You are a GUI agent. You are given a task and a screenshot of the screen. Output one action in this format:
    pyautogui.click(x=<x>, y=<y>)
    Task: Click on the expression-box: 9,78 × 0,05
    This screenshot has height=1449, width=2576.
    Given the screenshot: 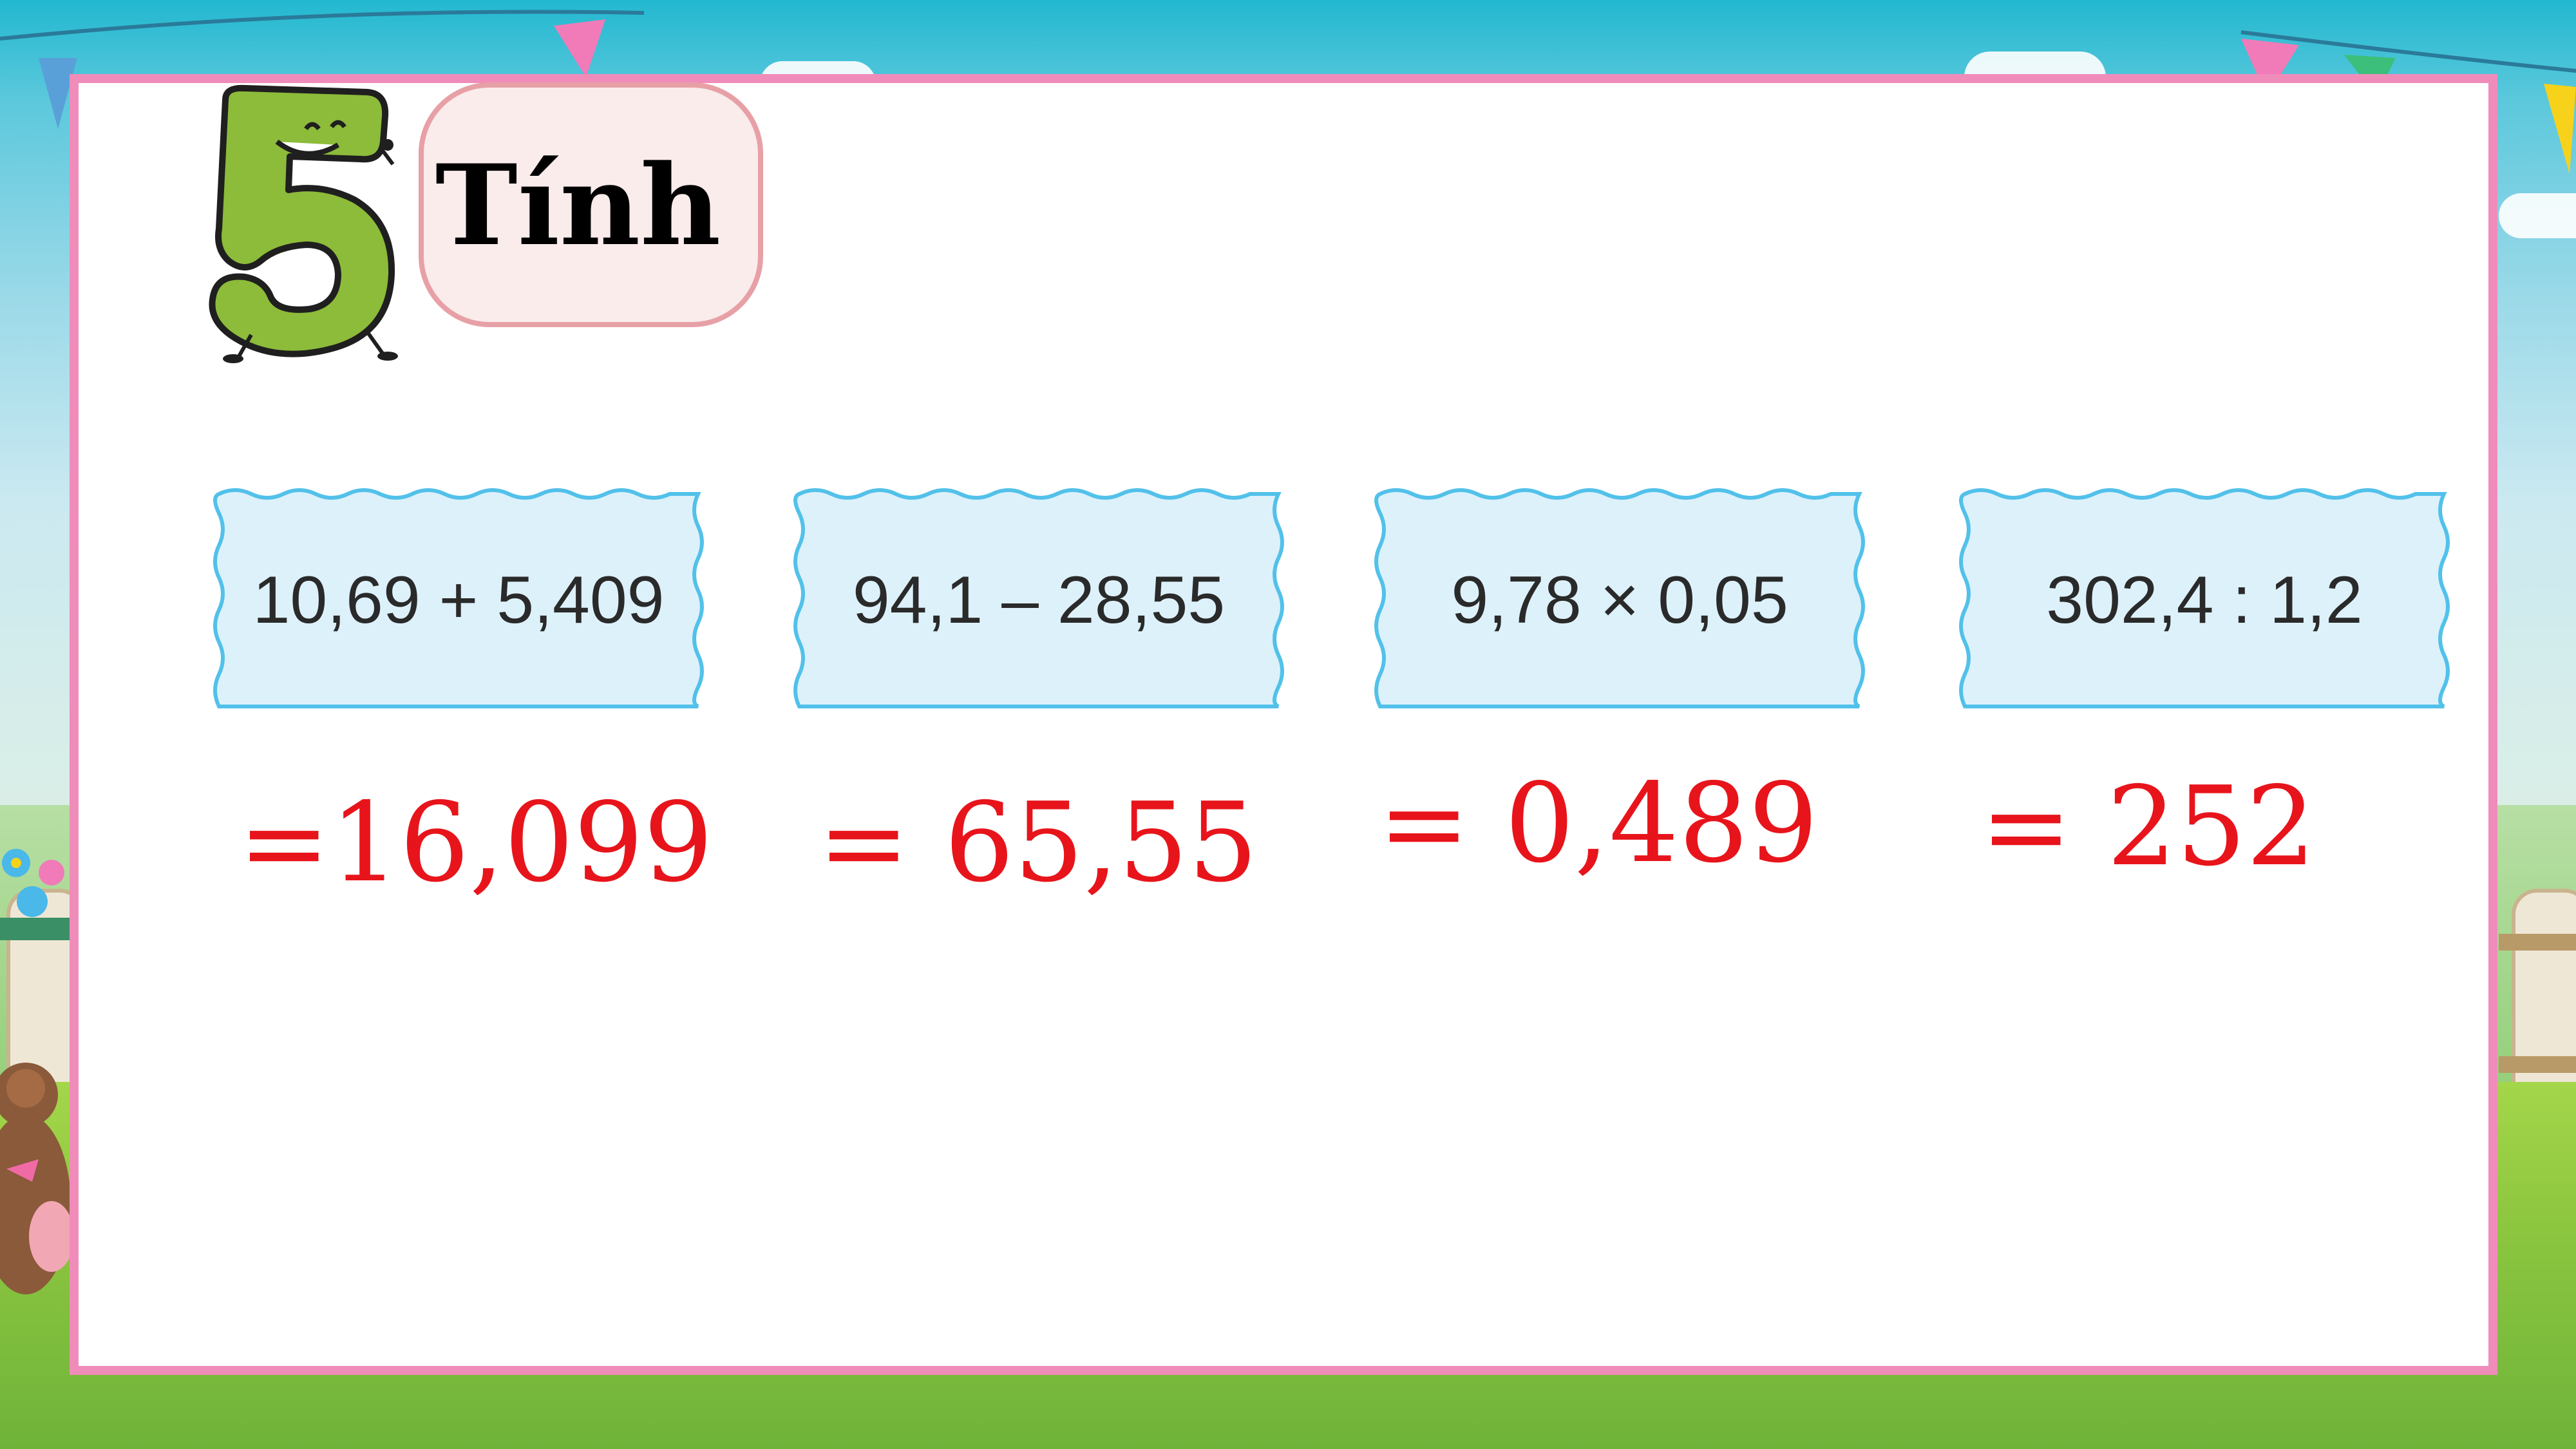 What is the action you would take?
    pyautogui.click(x=1620, y=601)
    